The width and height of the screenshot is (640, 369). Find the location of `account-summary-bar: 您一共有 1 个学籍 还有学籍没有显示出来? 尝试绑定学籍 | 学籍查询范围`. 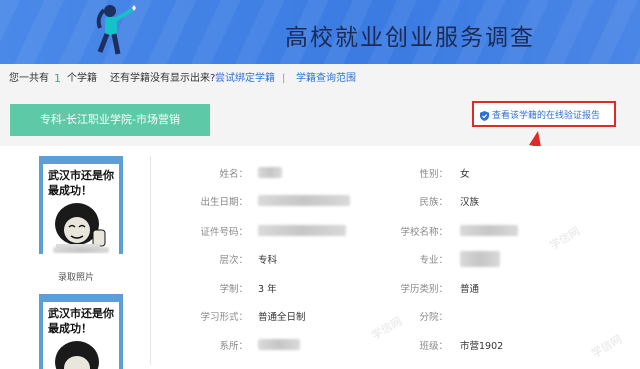

account-summary-bar: 您一共有 1 个学籍 还有学籍没有显示出来? 尝试绑定学籍 | 学籍查询范围 is located at coordinates (320, 79).